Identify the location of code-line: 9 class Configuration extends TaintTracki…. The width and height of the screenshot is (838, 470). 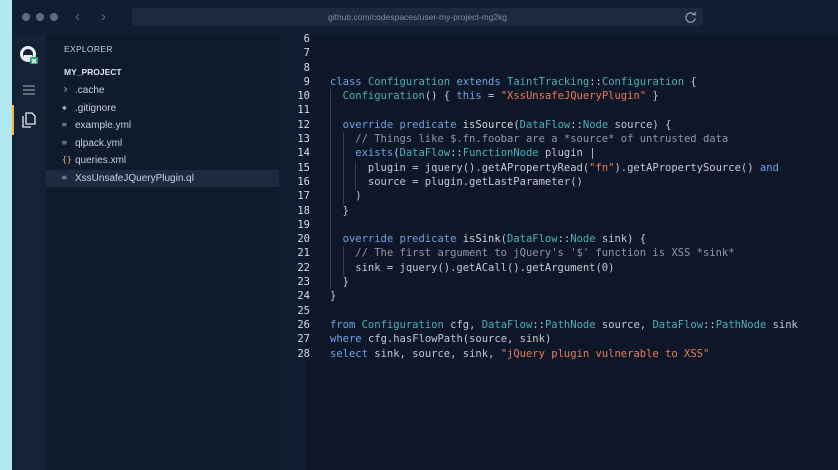
(558, 82).